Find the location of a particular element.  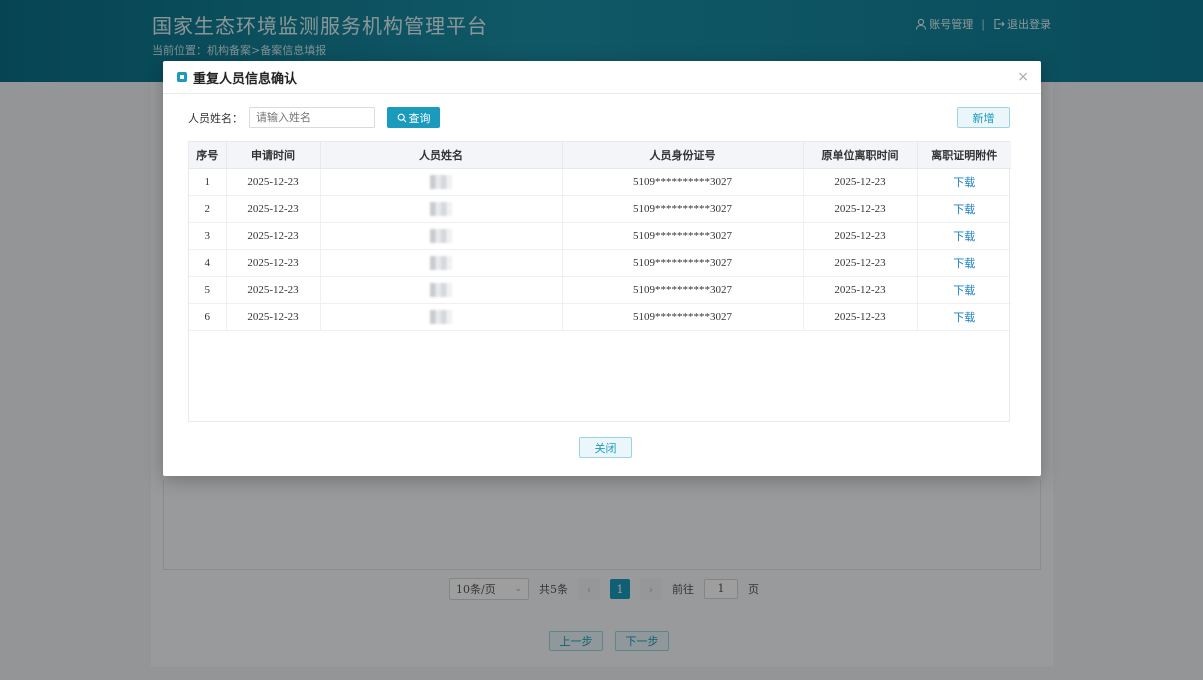

cell-index: 6 is located at coordinates (208, 317).